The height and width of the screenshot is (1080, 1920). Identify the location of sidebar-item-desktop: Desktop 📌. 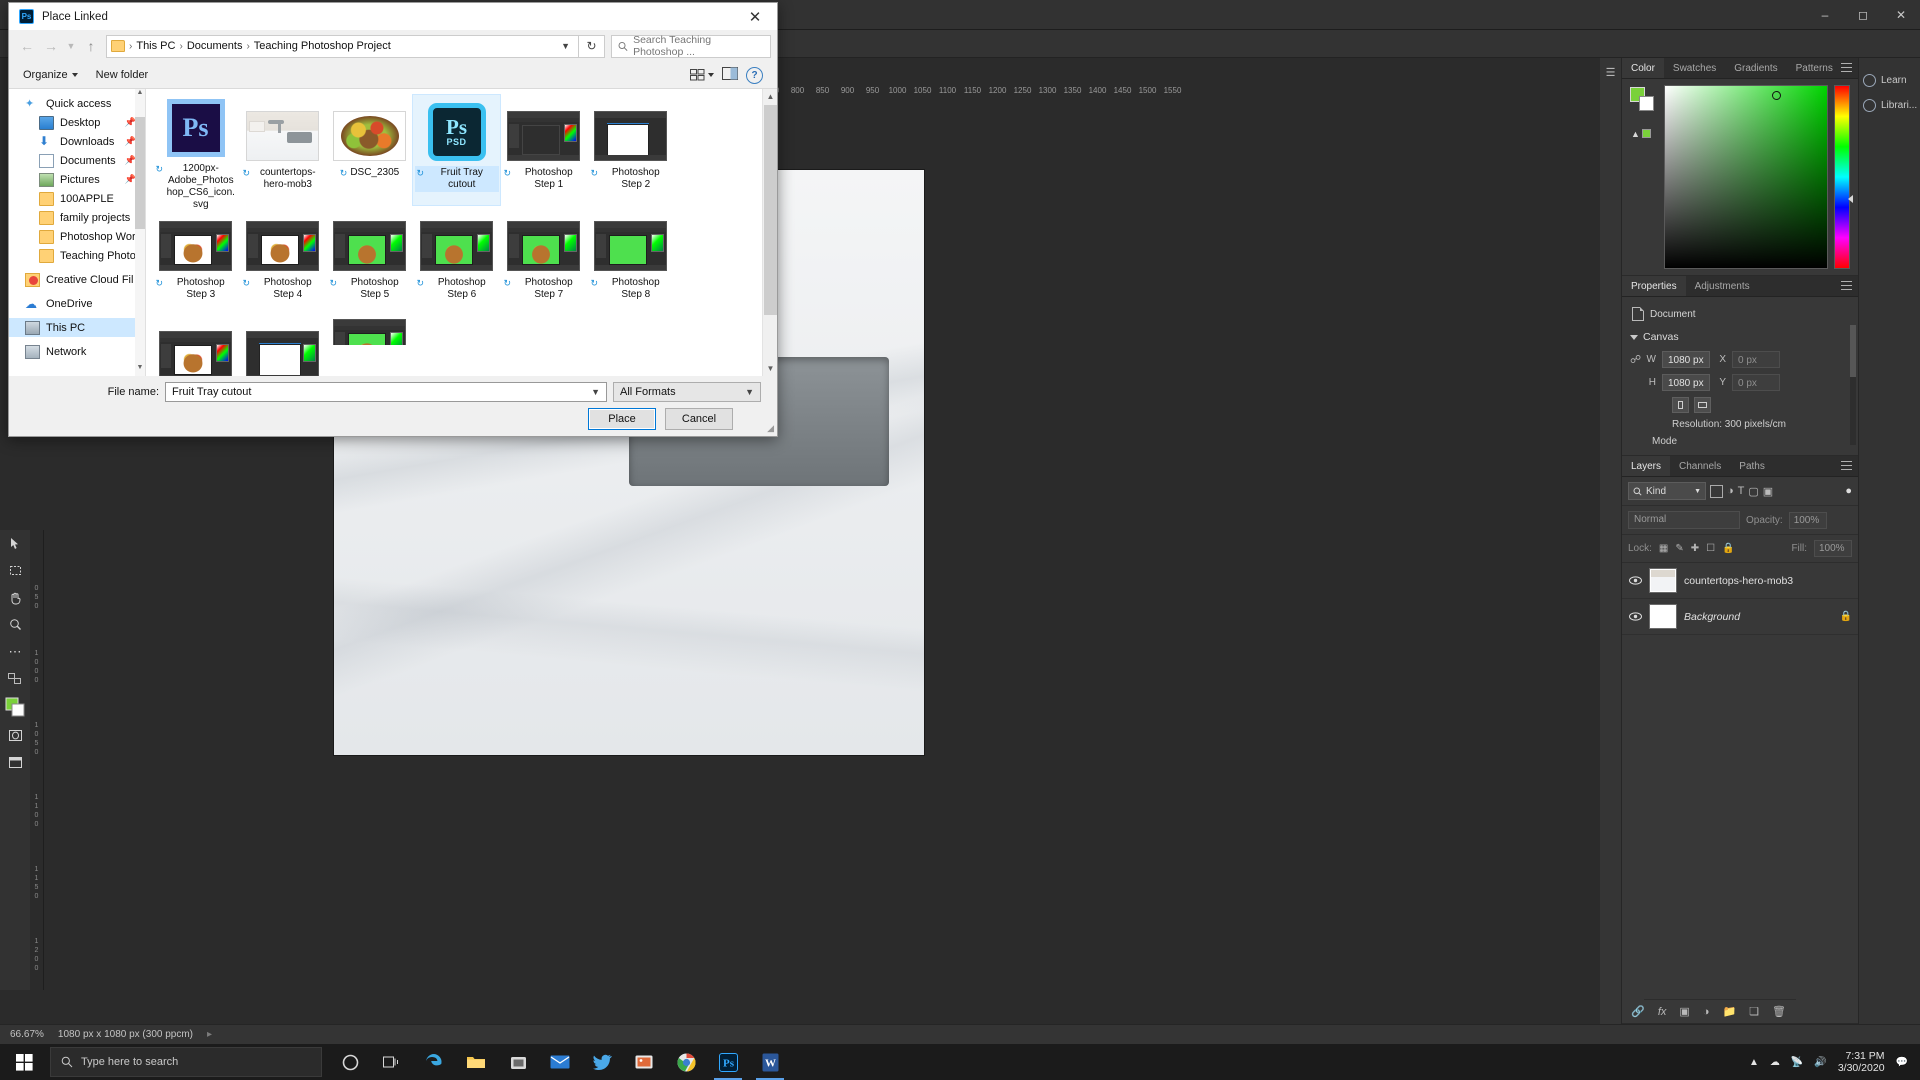
(77, 122).